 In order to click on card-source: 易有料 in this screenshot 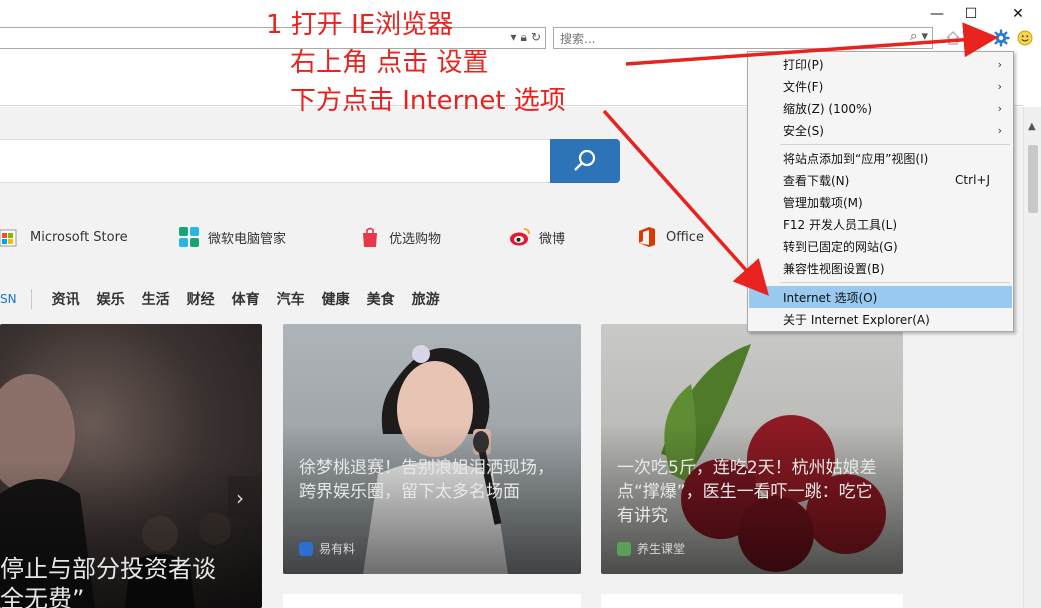, I will do `click(327, 548)`.